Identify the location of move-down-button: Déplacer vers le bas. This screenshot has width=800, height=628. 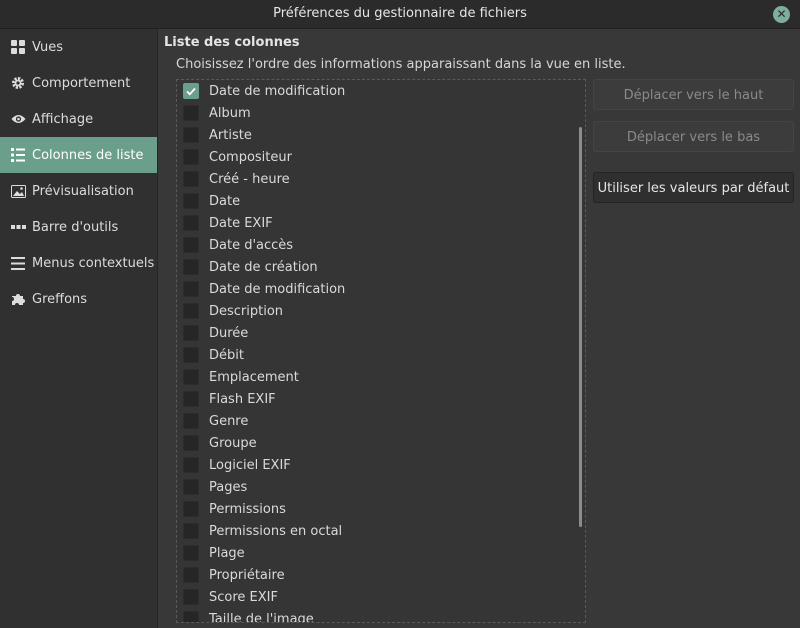
(693, 136).